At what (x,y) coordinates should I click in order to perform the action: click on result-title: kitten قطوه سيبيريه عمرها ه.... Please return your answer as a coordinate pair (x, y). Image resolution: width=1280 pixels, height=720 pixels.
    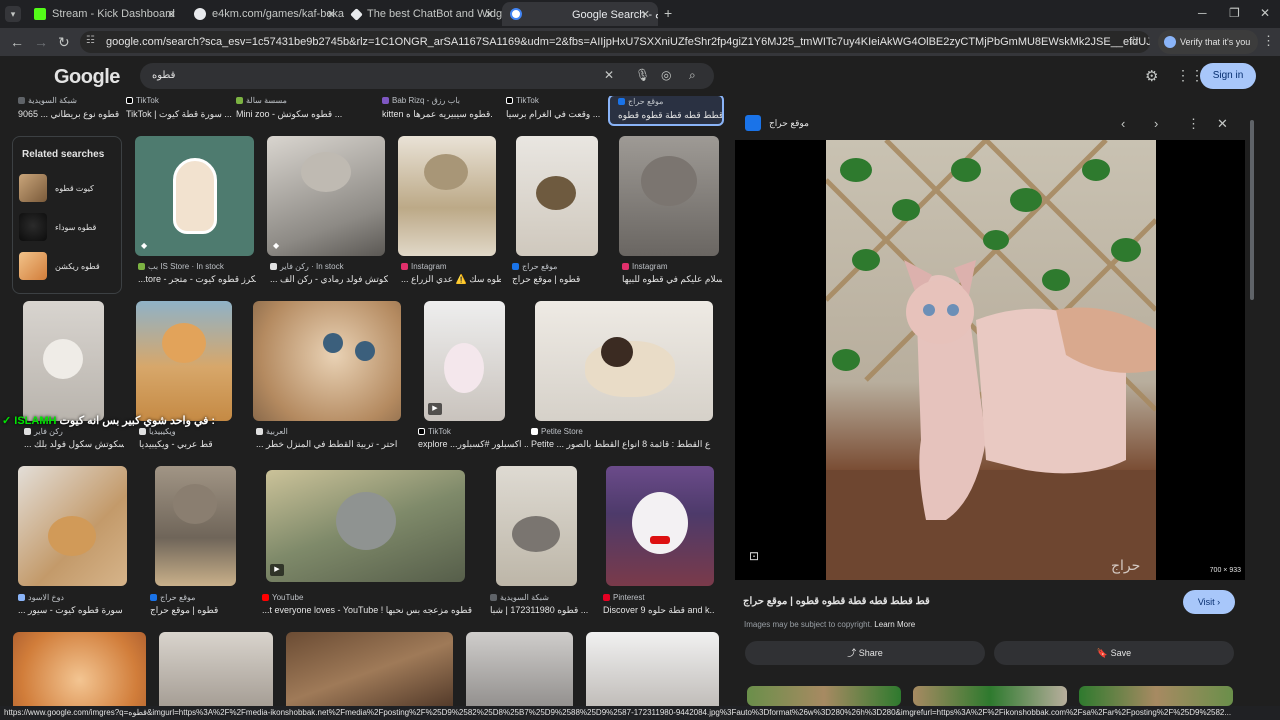
    Looking at the image, I should click on (437, 114).